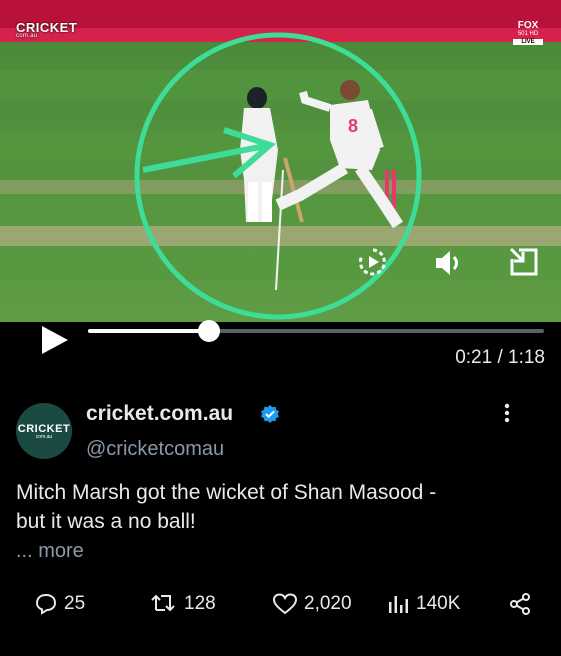 The image size is (561, 656). What do you see at coordinates (183, 604) in the screenshot?
I see `repost-button: 128` at bounding box center [183, 604].